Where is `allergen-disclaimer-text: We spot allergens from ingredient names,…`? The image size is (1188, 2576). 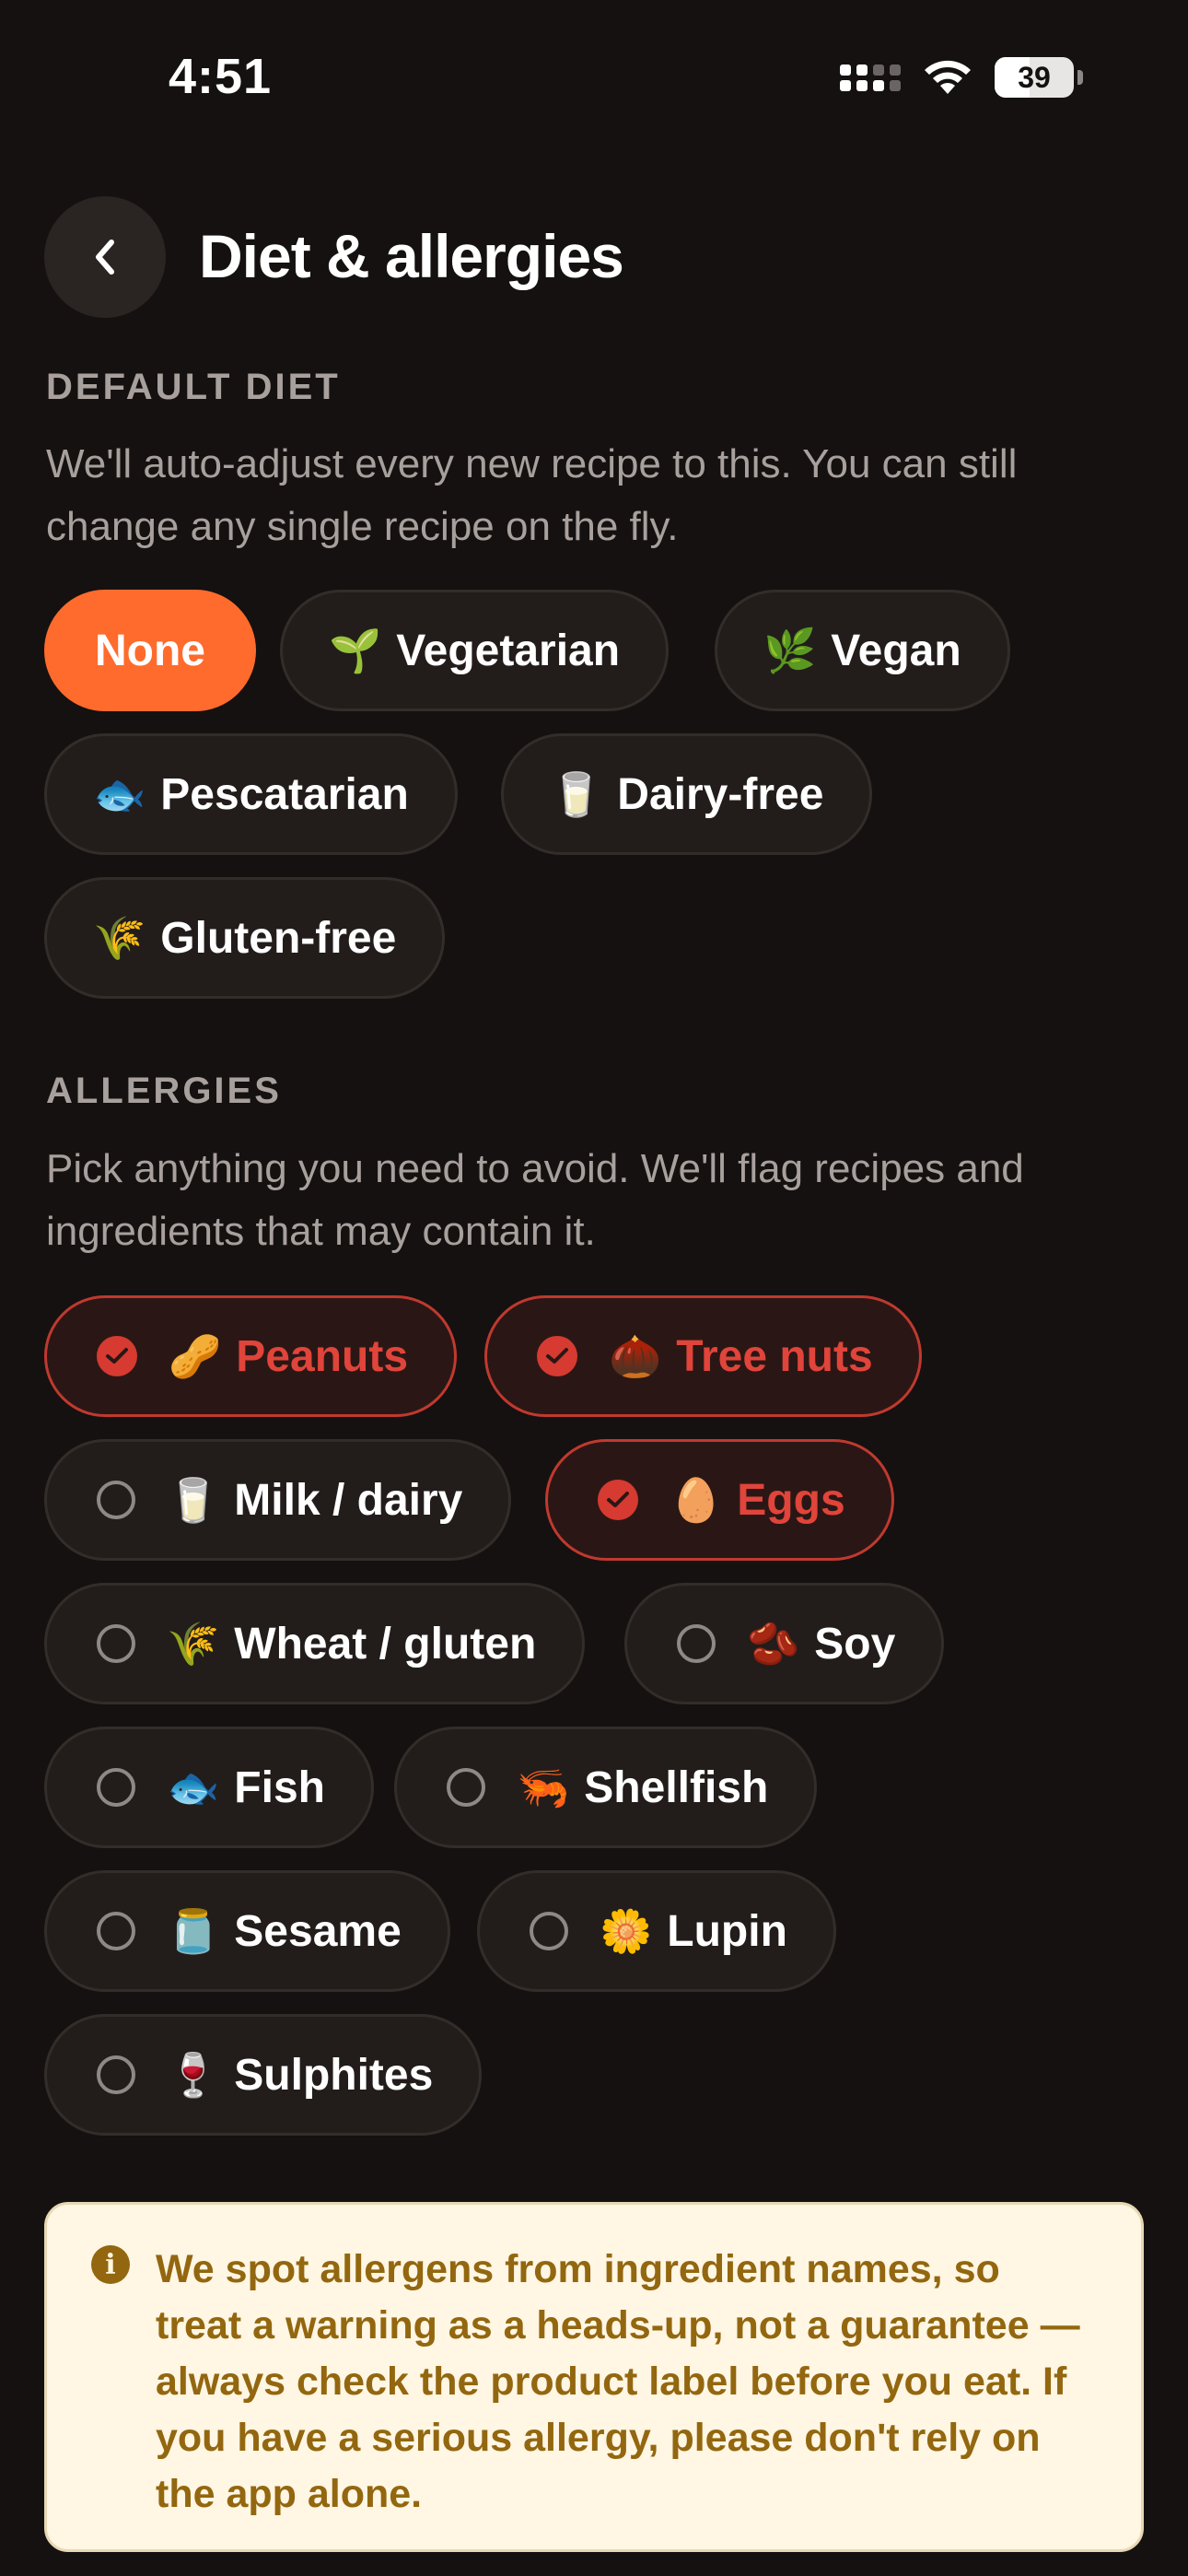 allergen-disclaimer-text: We spot allergens from ingredient names,… is located at coordinates (618, 2381).